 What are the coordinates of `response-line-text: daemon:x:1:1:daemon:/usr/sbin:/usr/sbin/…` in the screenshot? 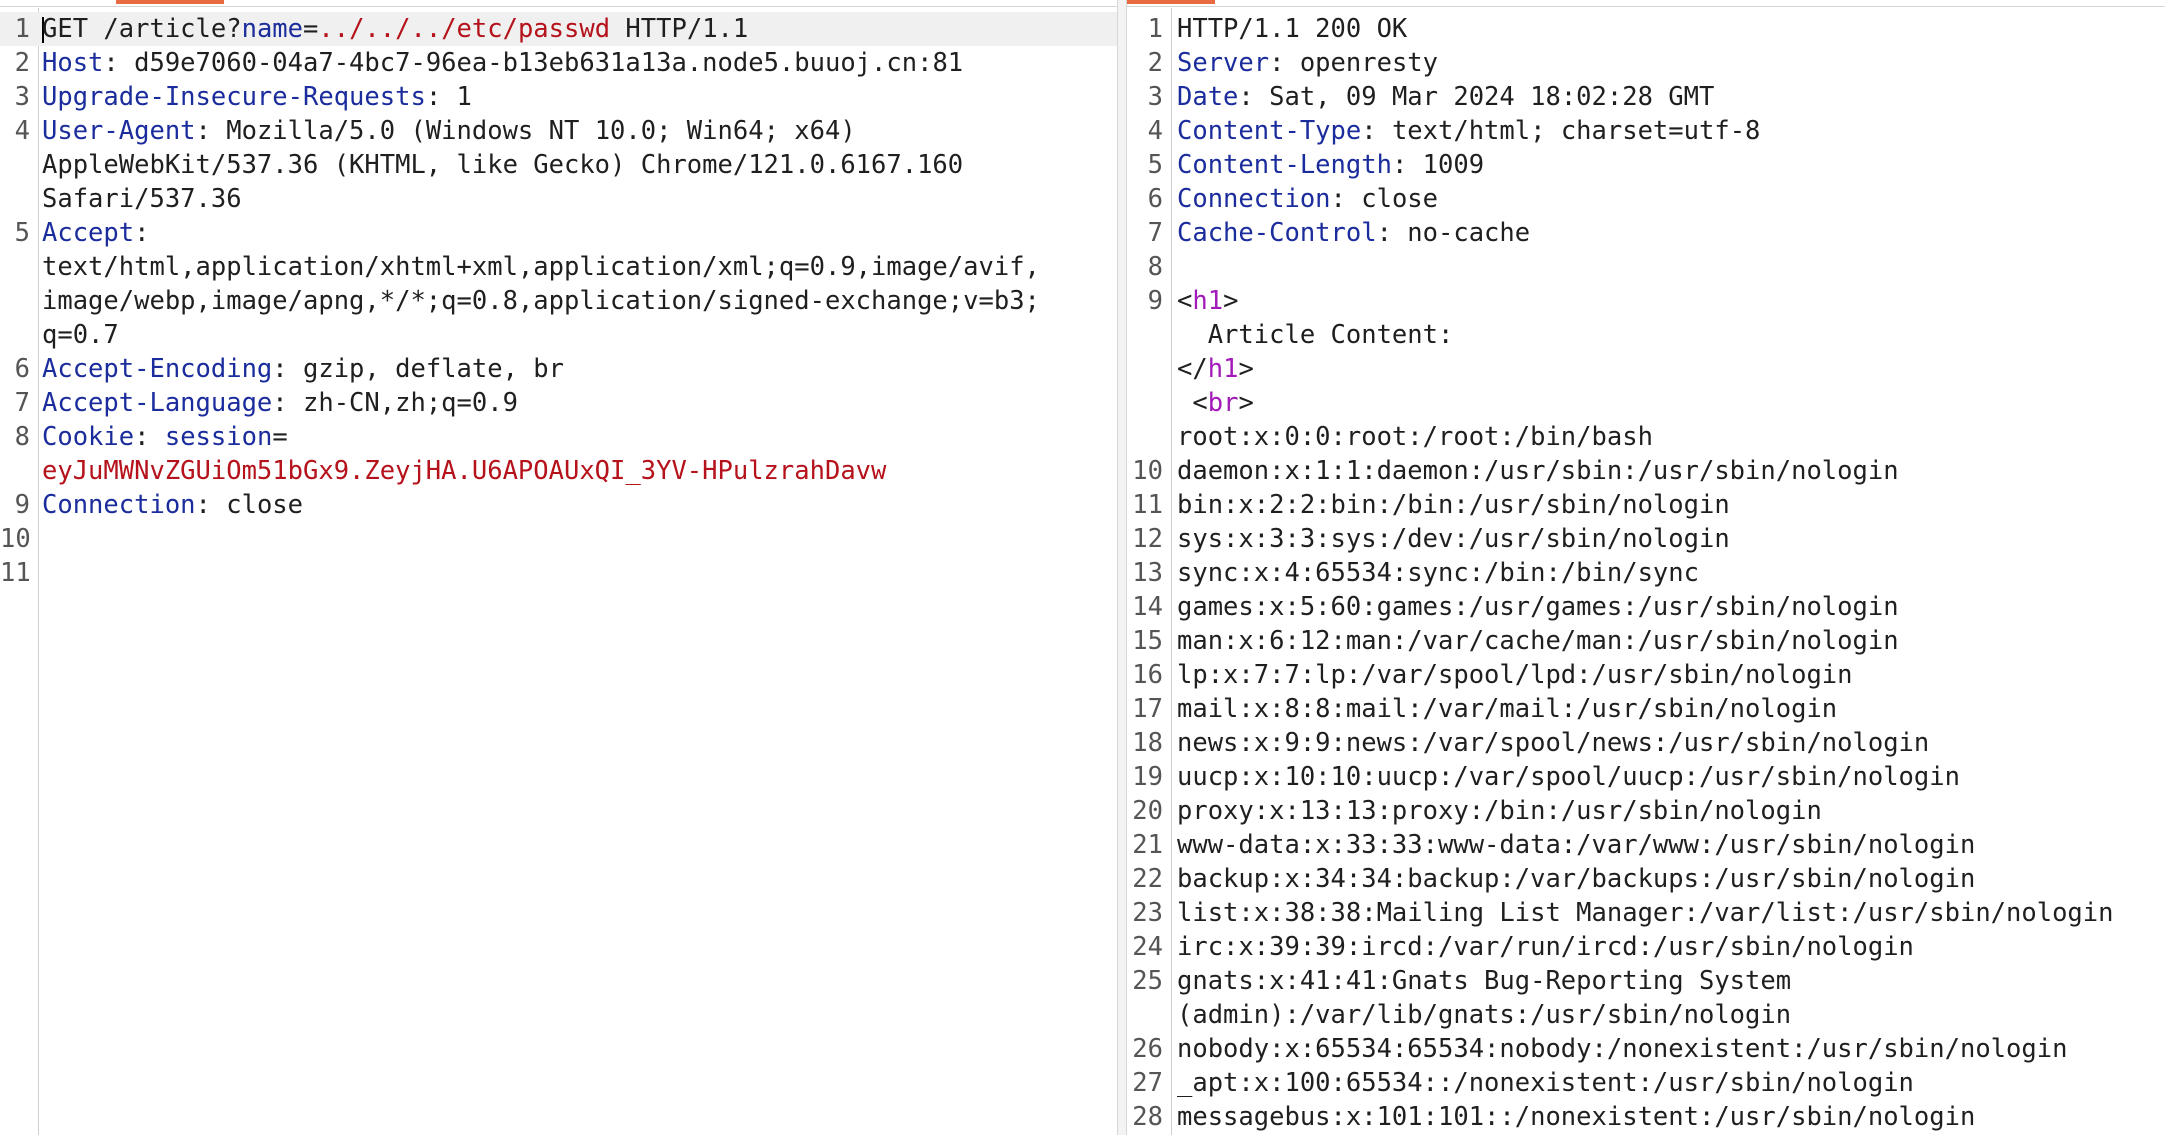 It's located at (1671, 471).